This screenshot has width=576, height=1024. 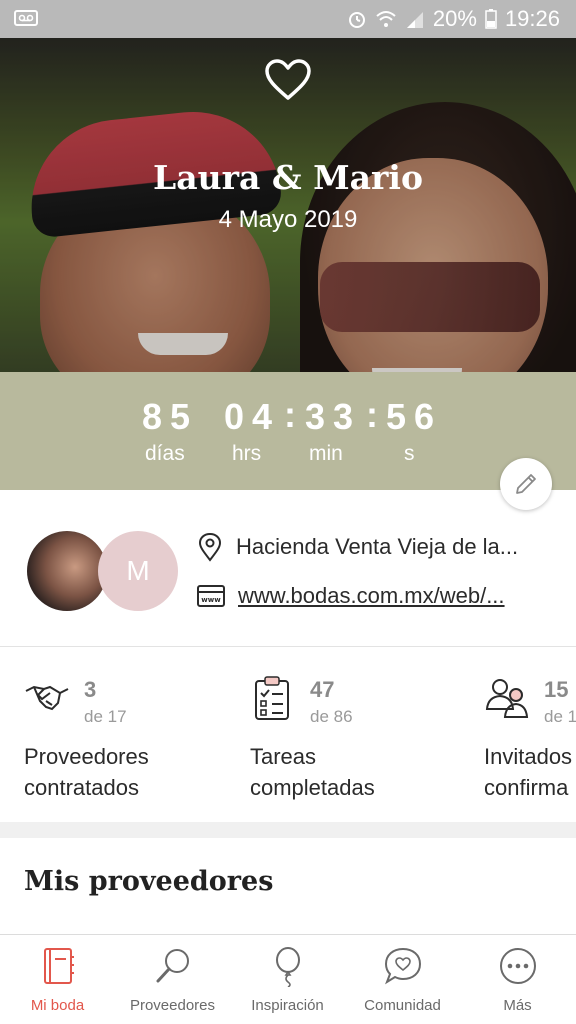 What do you see at coordinates (67, 571) in the screenshot?
I see `couple-avatar` at bounding box center [67, 571].